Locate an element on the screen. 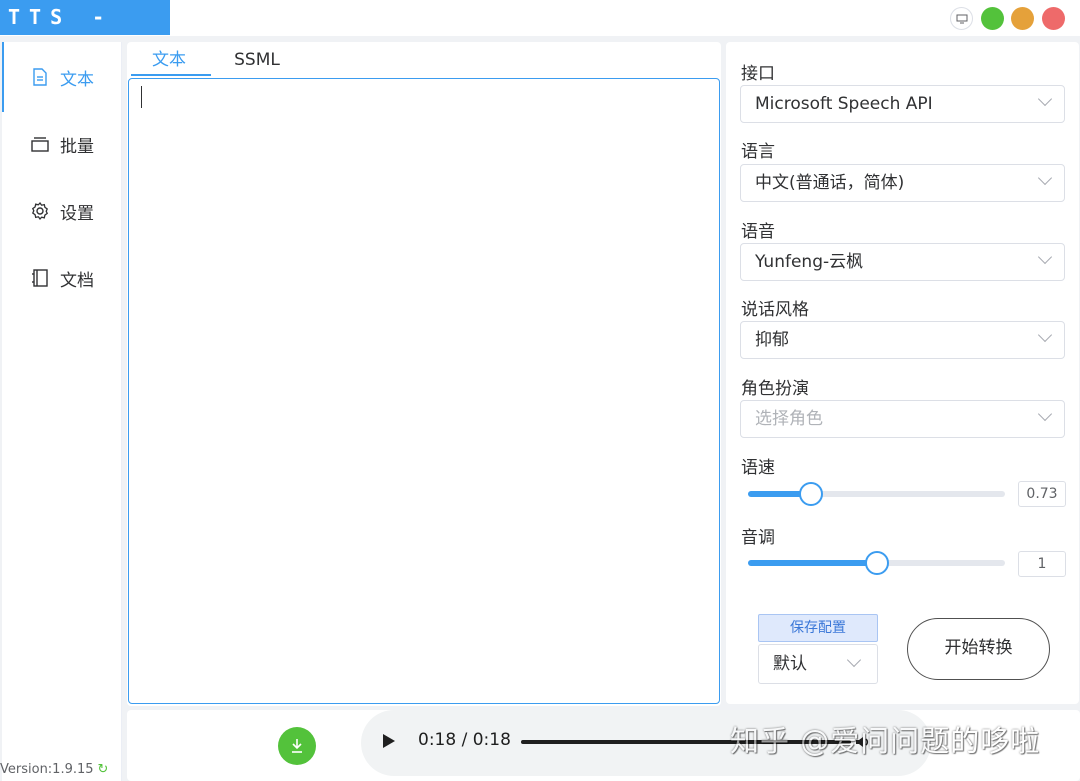 This screenshot has height=781, width=1080. sidebar-item-settings: 设置 is located at coordinates (62, 211).